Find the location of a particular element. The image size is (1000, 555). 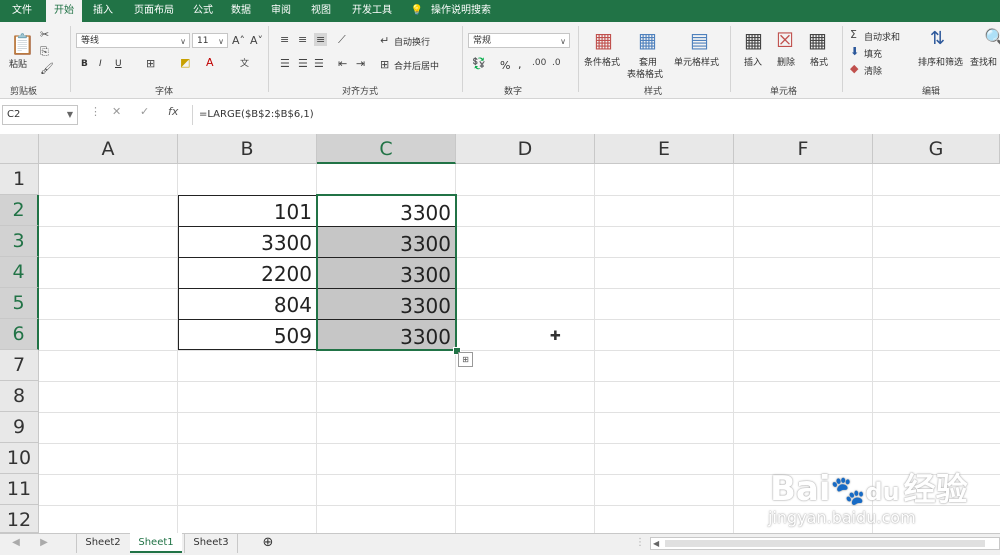

percent-button: % is located at coordinates (505, 65).